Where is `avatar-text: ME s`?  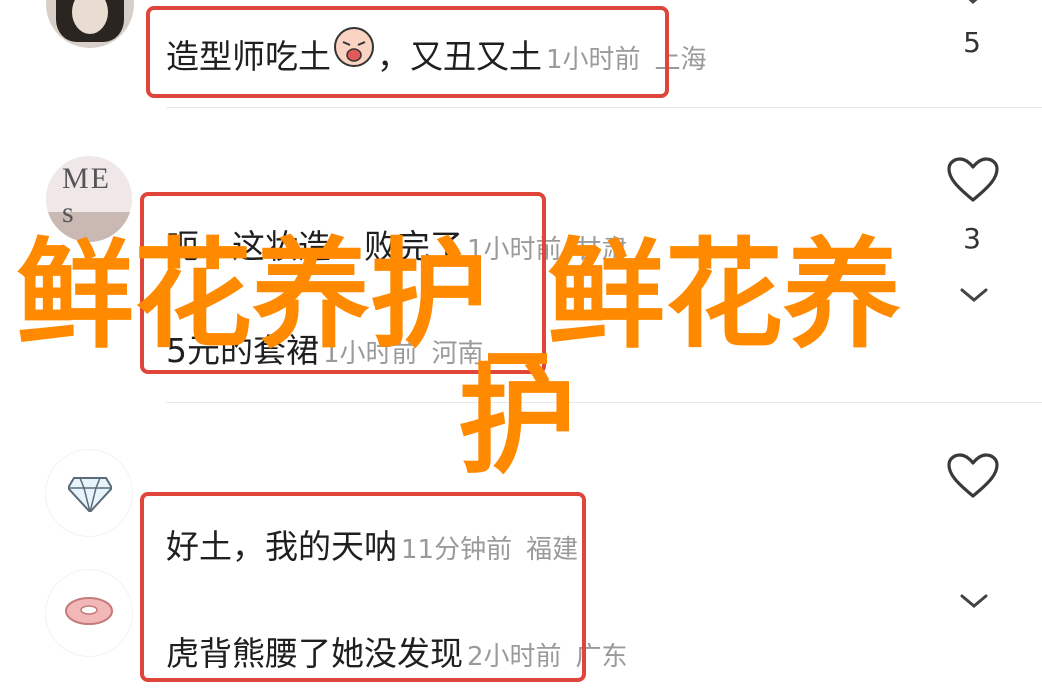 avatar-text: ME s is located at coordinates (86, 195).